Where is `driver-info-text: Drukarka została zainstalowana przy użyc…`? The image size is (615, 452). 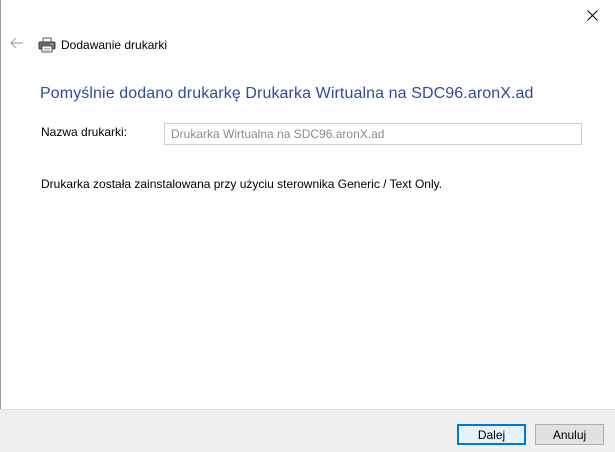 driver-info-text: Drukarka została zainstalowana przy użyc… is located at coordinates (242, 184).